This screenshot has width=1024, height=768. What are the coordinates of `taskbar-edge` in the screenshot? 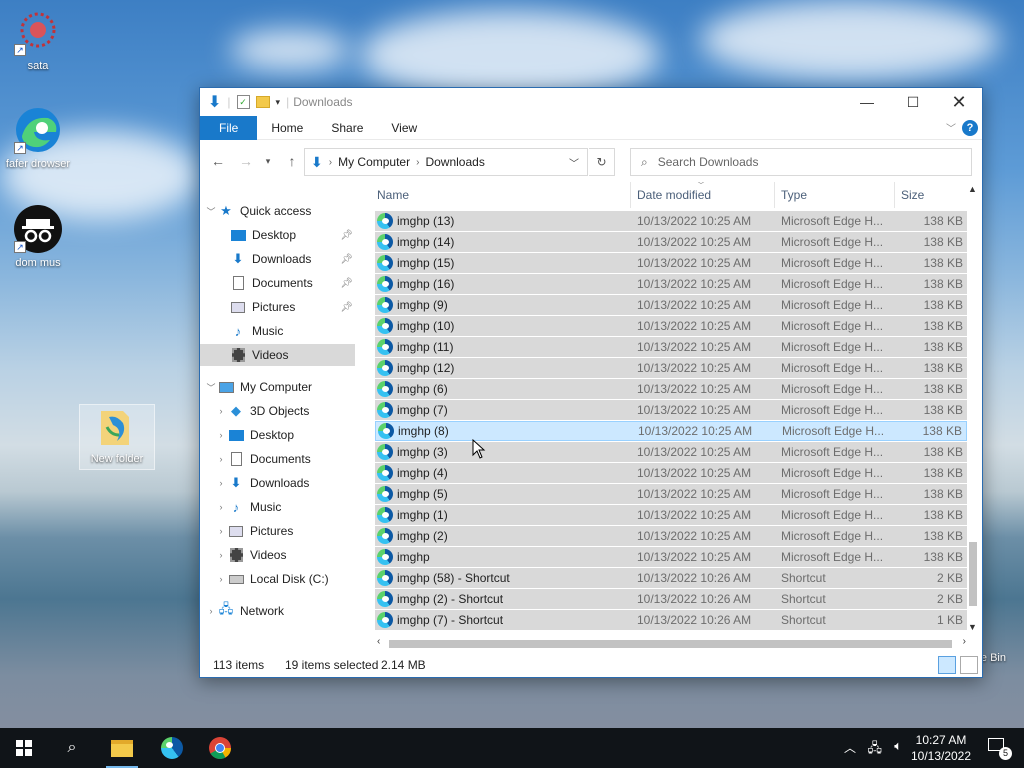 It's located at (172, 748).